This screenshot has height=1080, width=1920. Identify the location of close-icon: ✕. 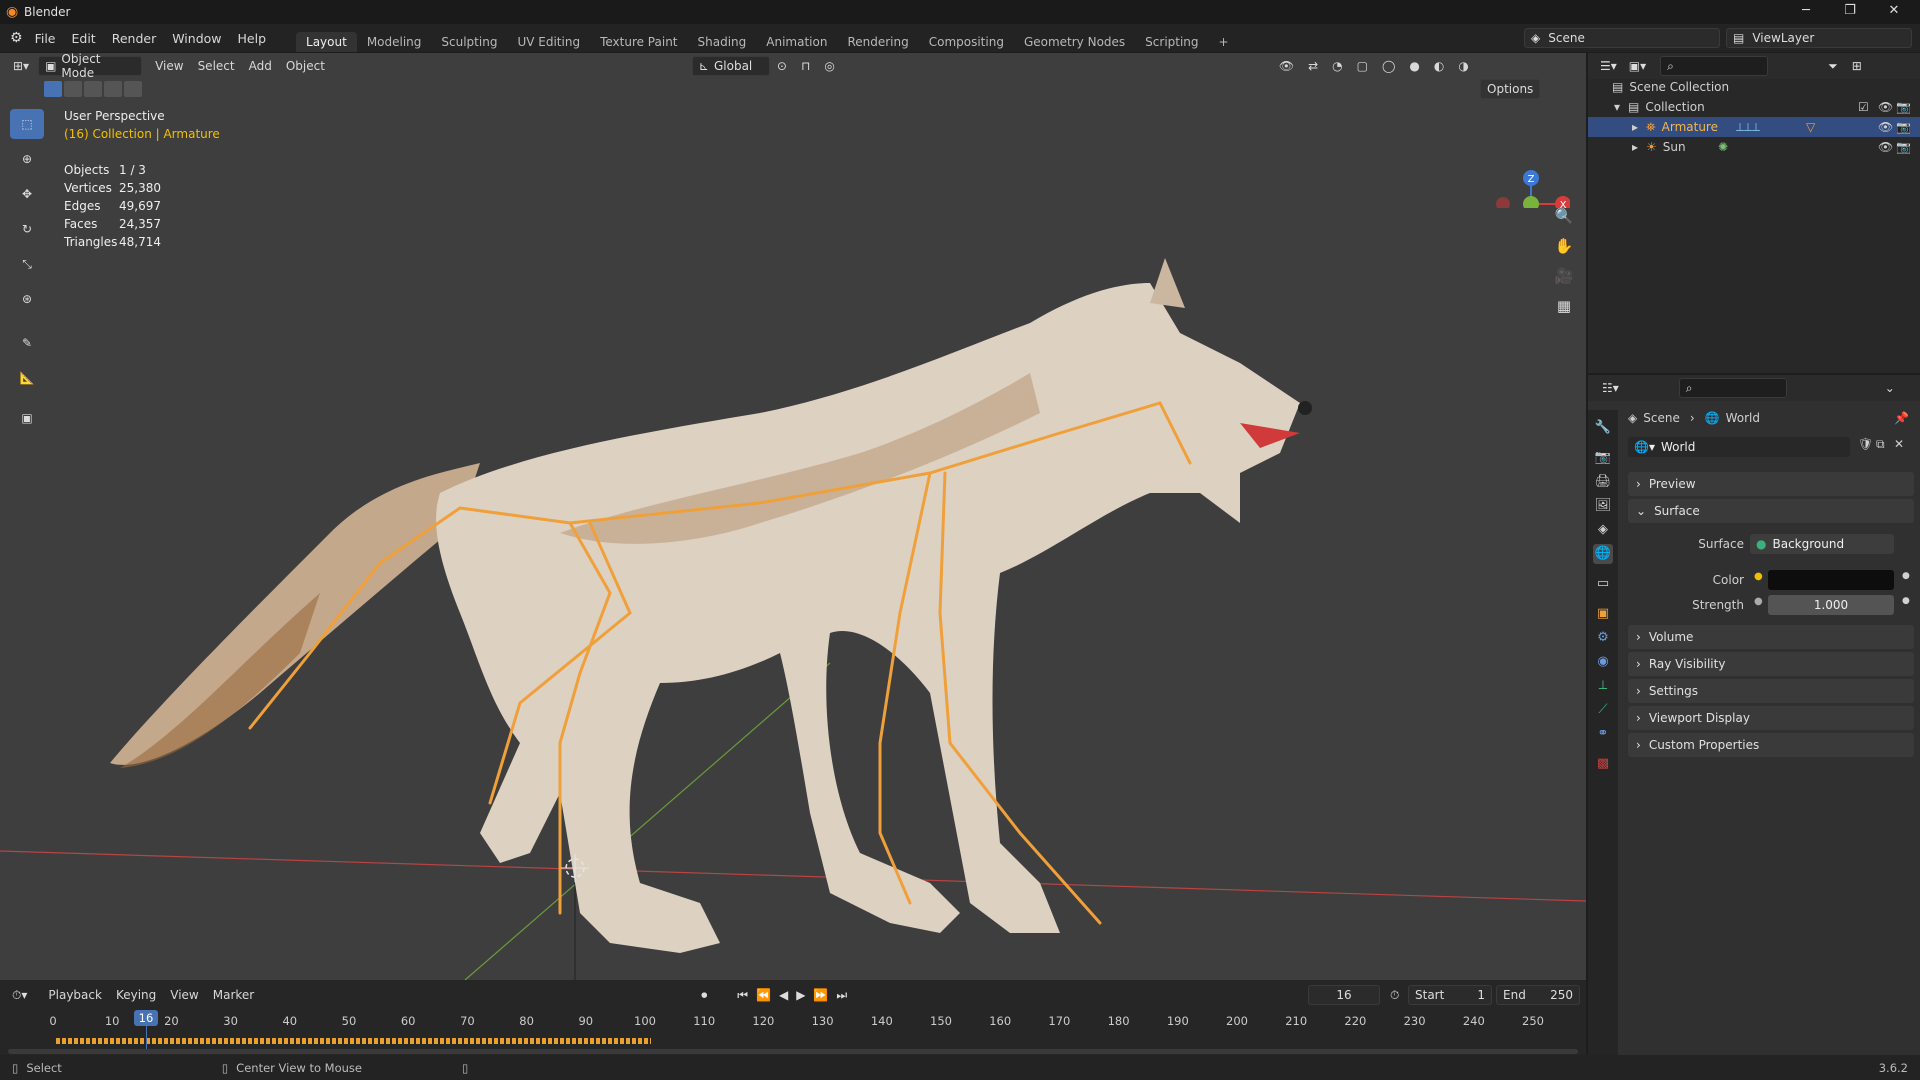
(1894, 12).